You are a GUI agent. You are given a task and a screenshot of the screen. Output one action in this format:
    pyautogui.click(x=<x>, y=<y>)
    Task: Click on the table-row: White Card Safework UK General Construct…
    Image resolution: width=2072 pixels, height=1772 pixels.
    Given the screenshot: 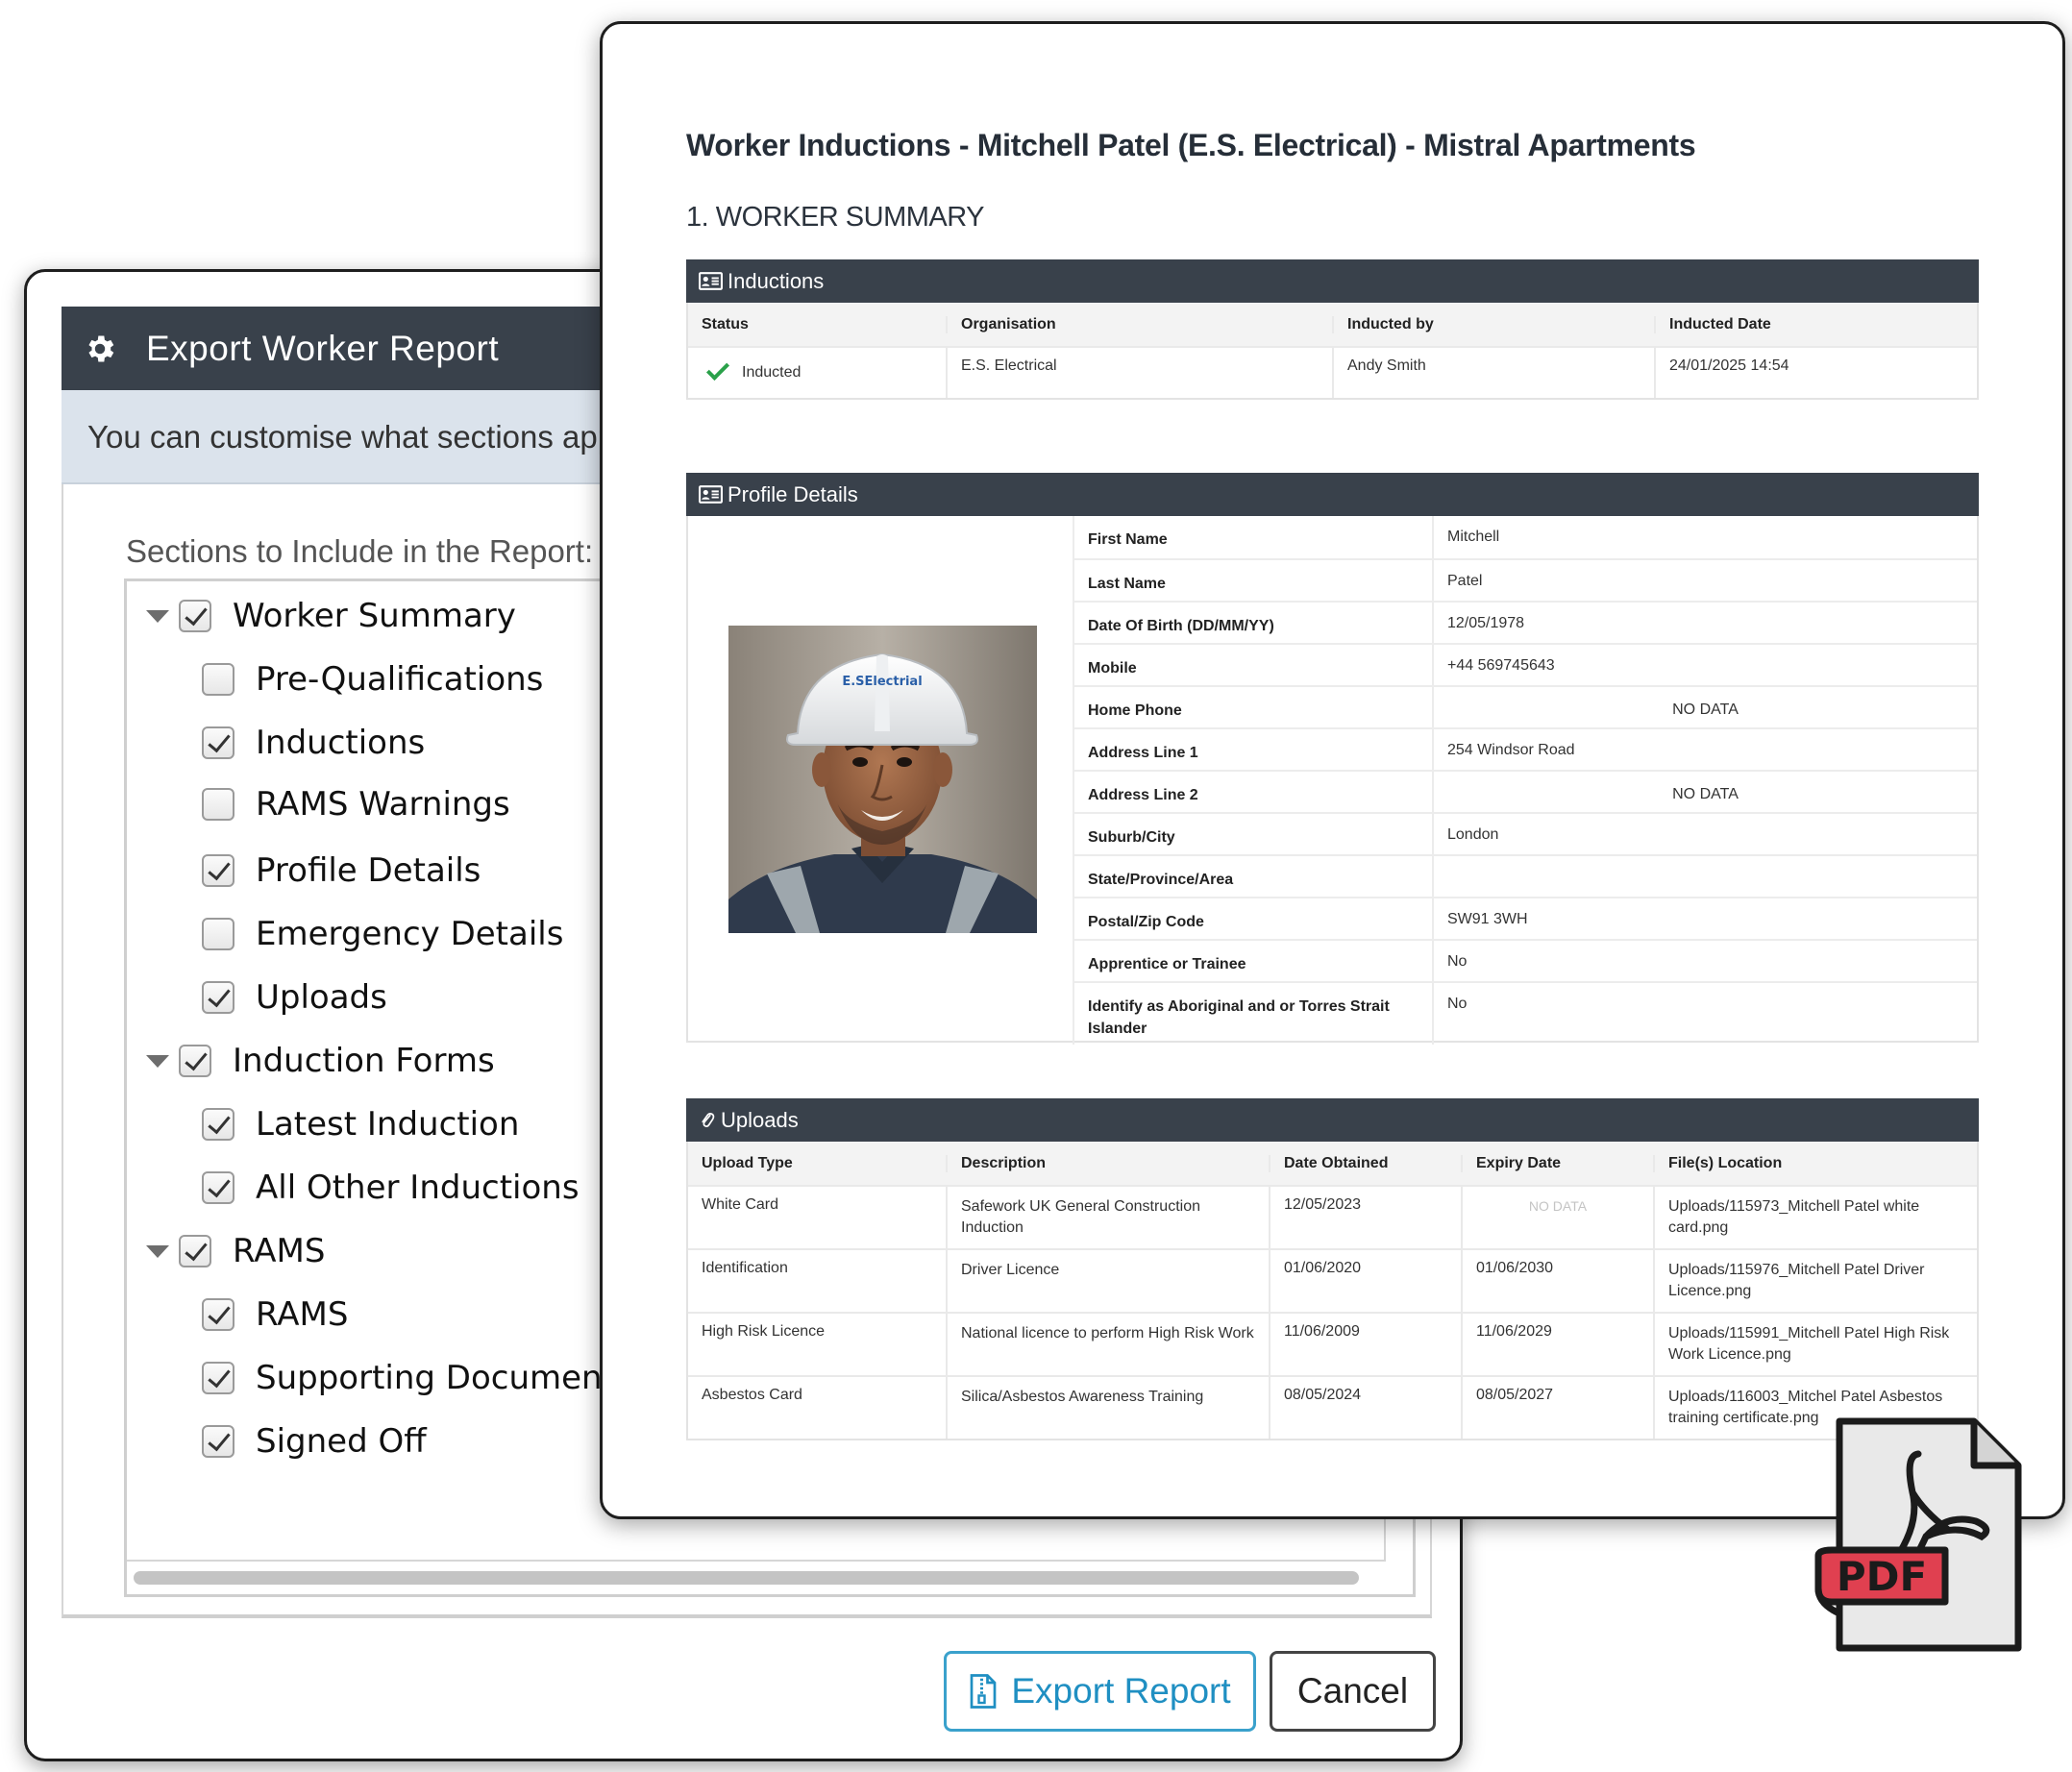 What is the action you would take?
    pyautogui.click(x=1332, y=1216)
    